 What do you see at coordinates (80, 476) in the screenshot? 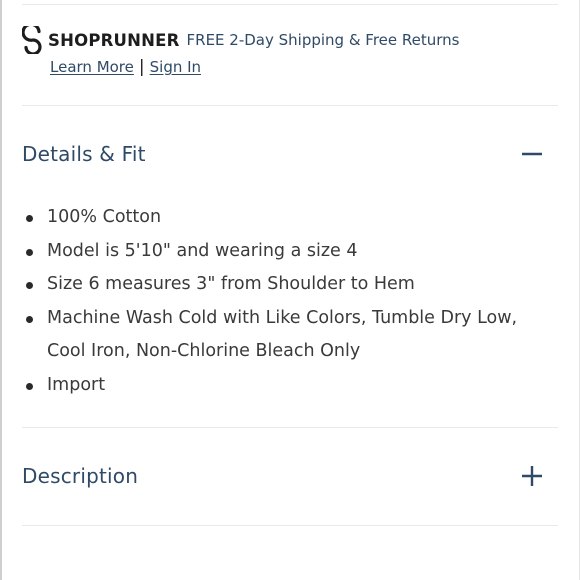
I see `description-title: Description` at bounding box center [80, 476].